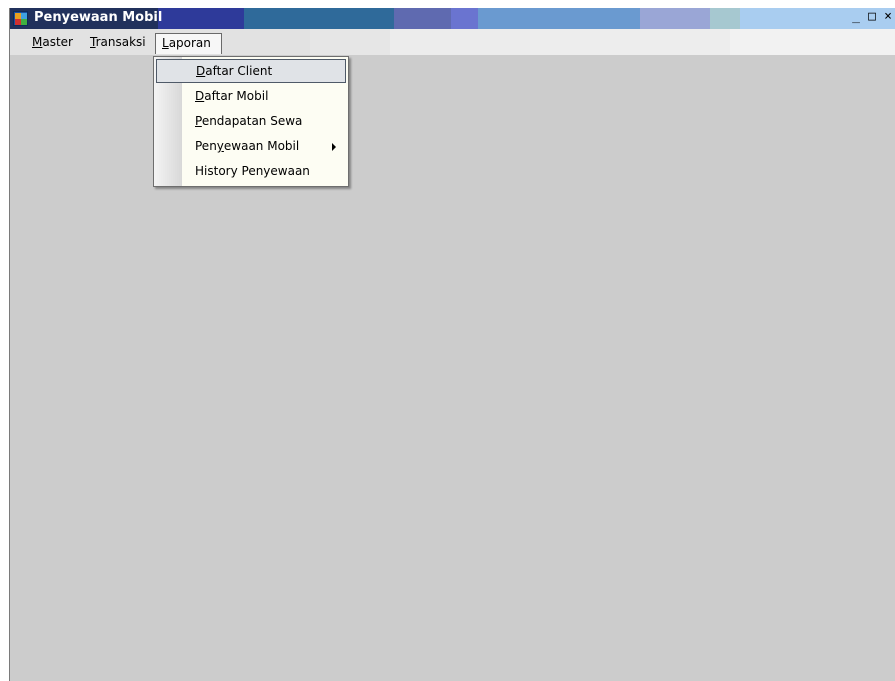 The height and width of the screenshot is (681, 895). What do you see at coordinates (452, 42) in the screenshot?
I see `menu-bar: Master Transaksi Laporan` at bounding box center [452, 42].